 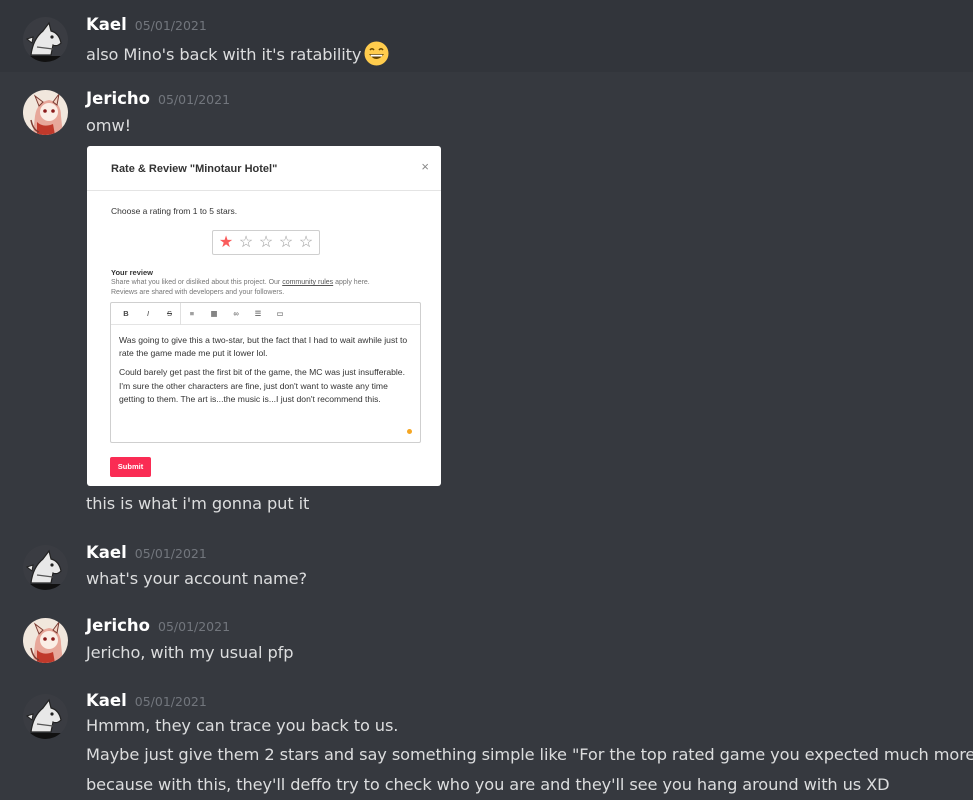 I want to click on close-icon: ×, so click(x=425, y=166).